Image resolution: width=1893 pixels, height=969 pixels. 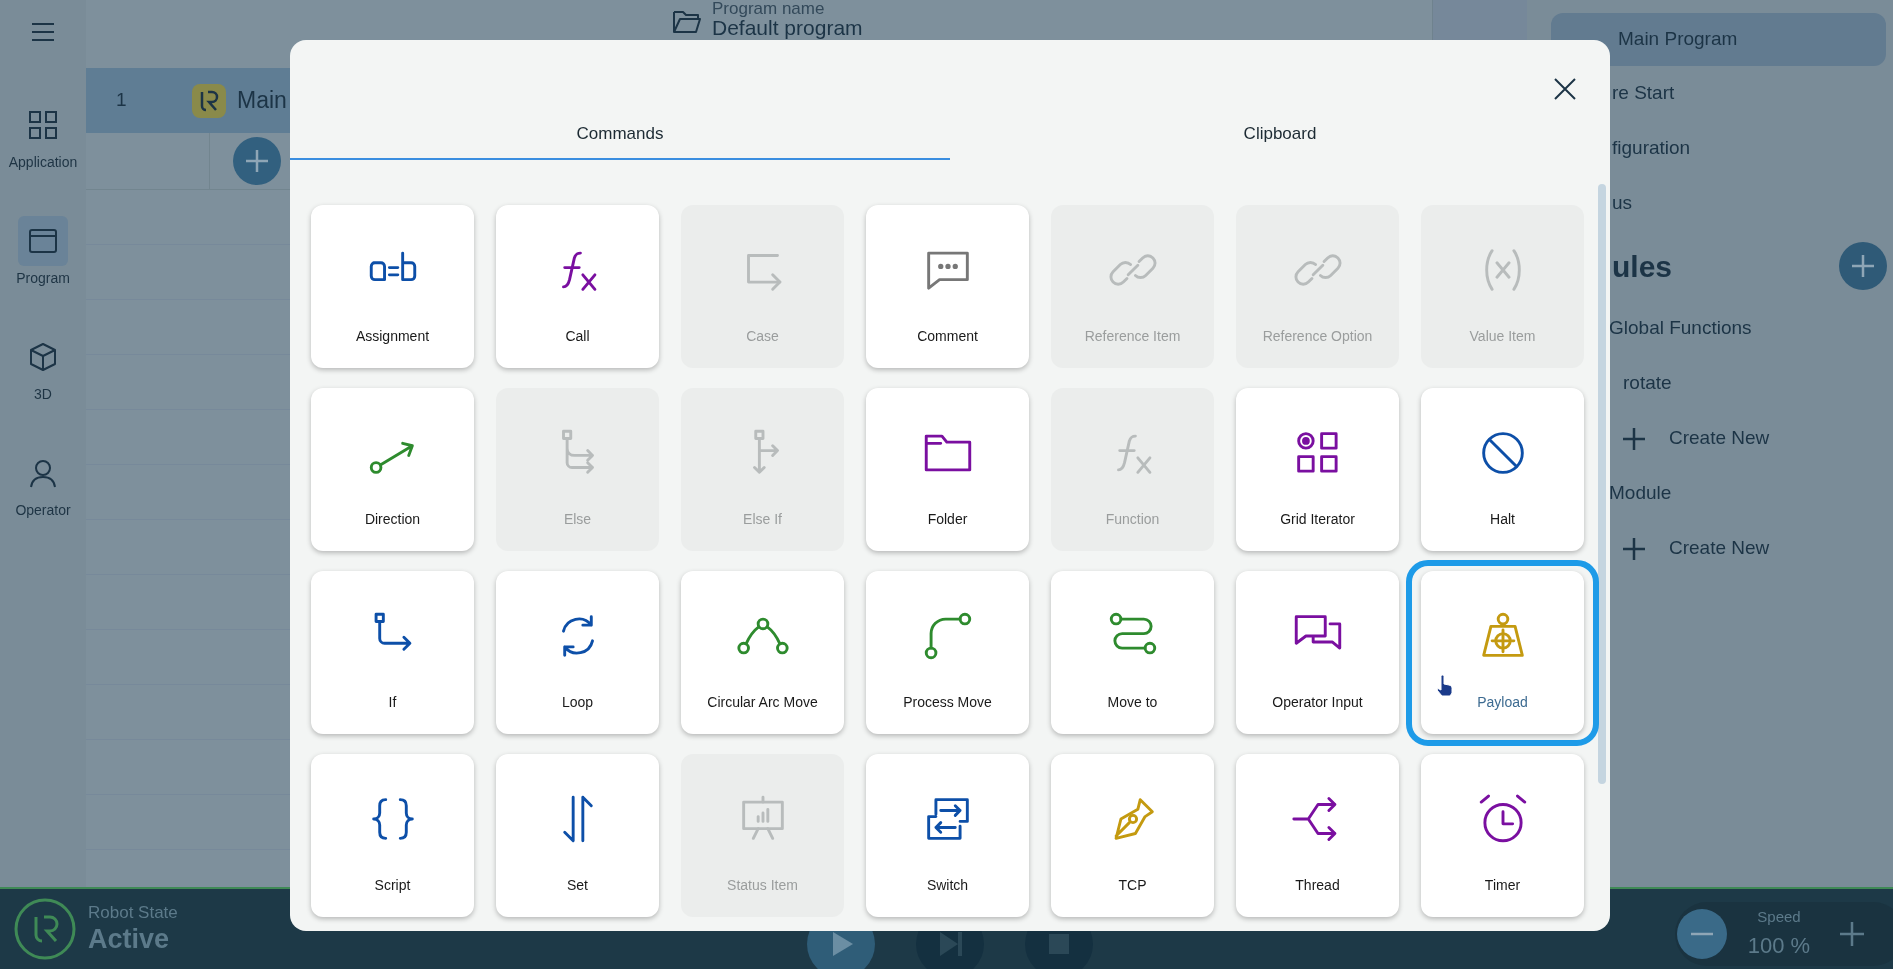 I want to click on command-tile: Assignment, so click(x=392, y=286).